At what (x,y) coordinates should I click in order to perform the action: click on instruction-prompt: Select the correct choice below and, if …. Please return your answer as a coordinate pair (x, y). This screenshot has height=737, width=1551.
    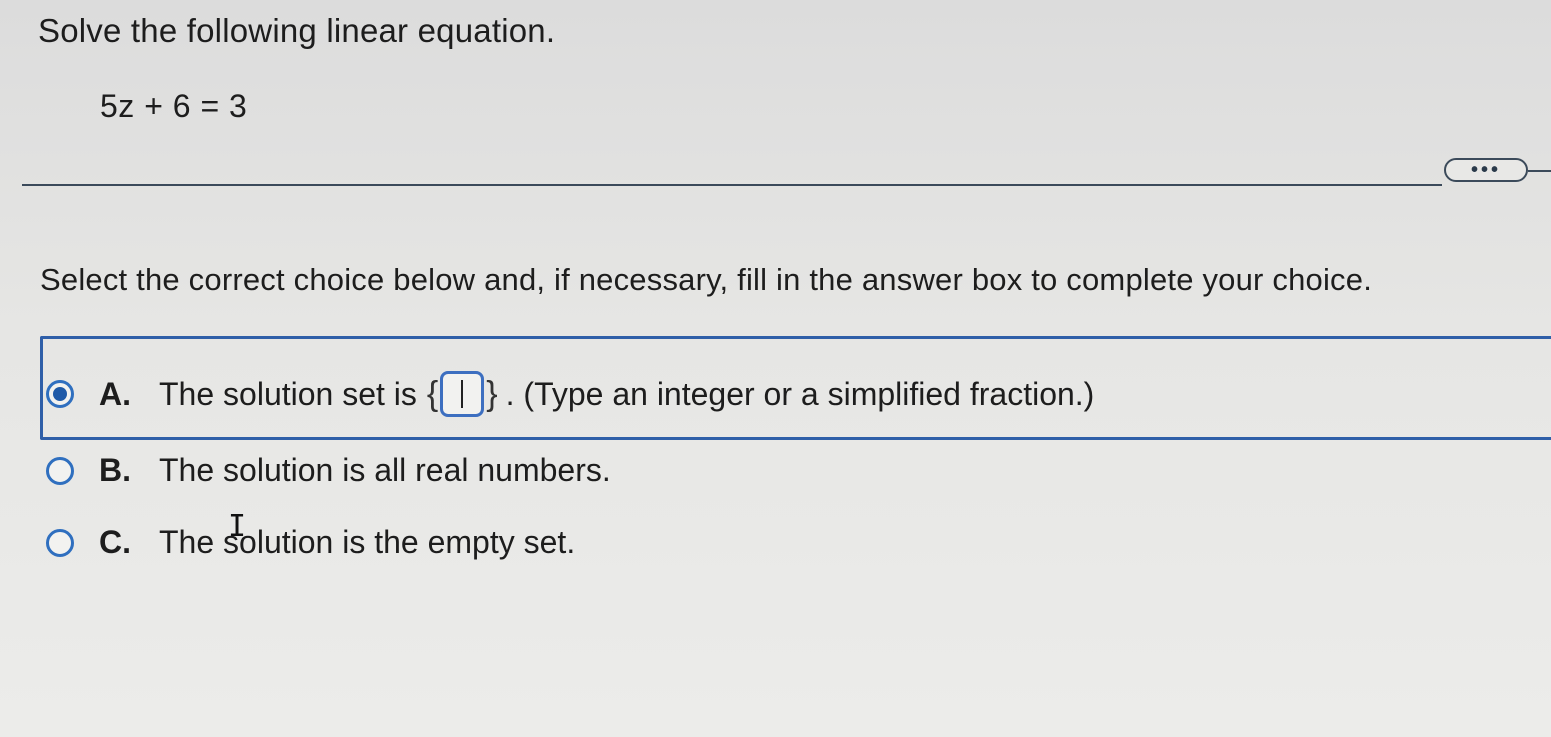
    Looking at the image, I should click on (706, 279).